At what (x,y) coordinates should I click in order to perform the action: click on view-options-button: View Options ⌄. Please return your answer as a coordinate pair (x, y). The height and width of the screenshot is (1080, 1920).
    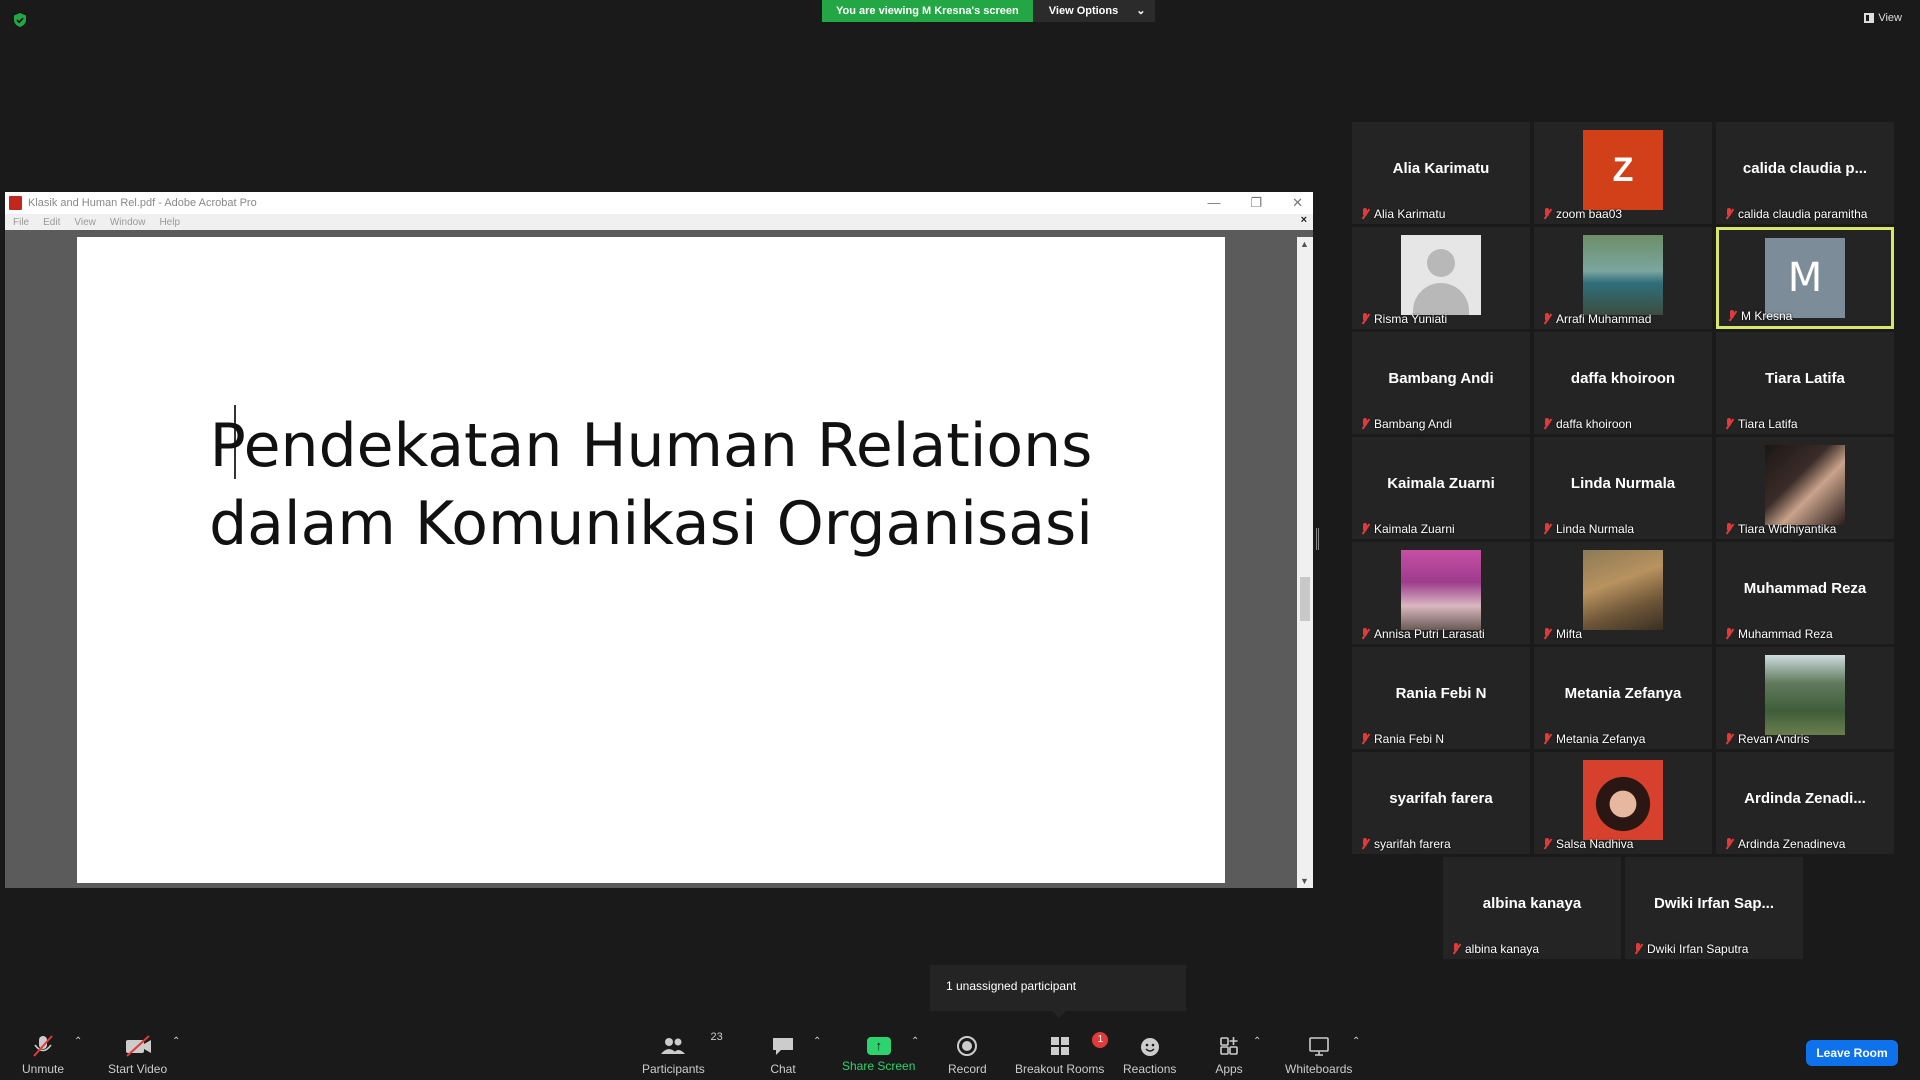
    Looking at the image, I should click on (1094, 11).